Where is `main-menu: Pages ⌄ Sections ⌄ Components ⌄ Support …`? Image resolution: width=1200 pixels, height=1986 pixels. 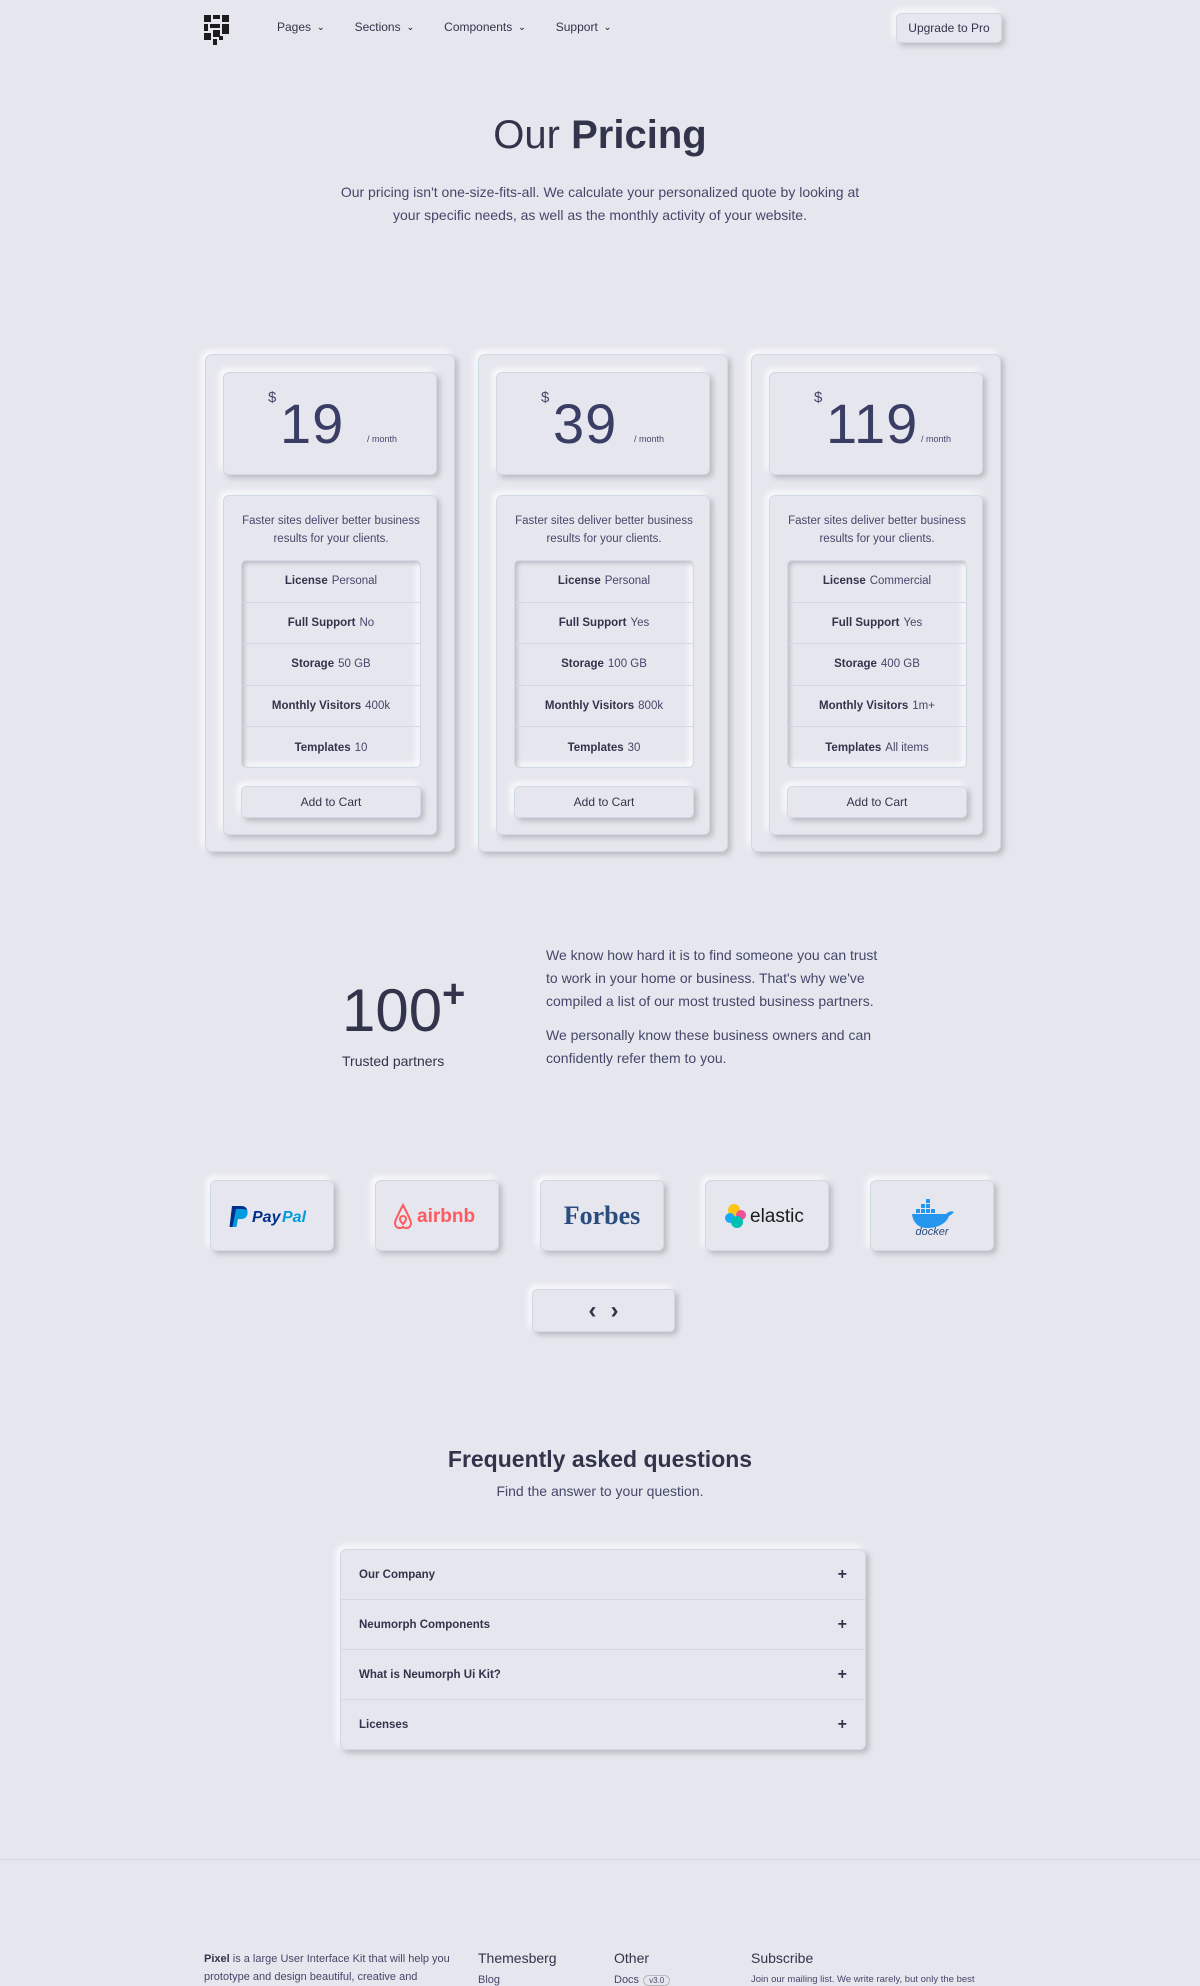 main-menu: Pages ⌄ Sections ⌄ Components ⌄ Support … is located at coordinates (459, 27).